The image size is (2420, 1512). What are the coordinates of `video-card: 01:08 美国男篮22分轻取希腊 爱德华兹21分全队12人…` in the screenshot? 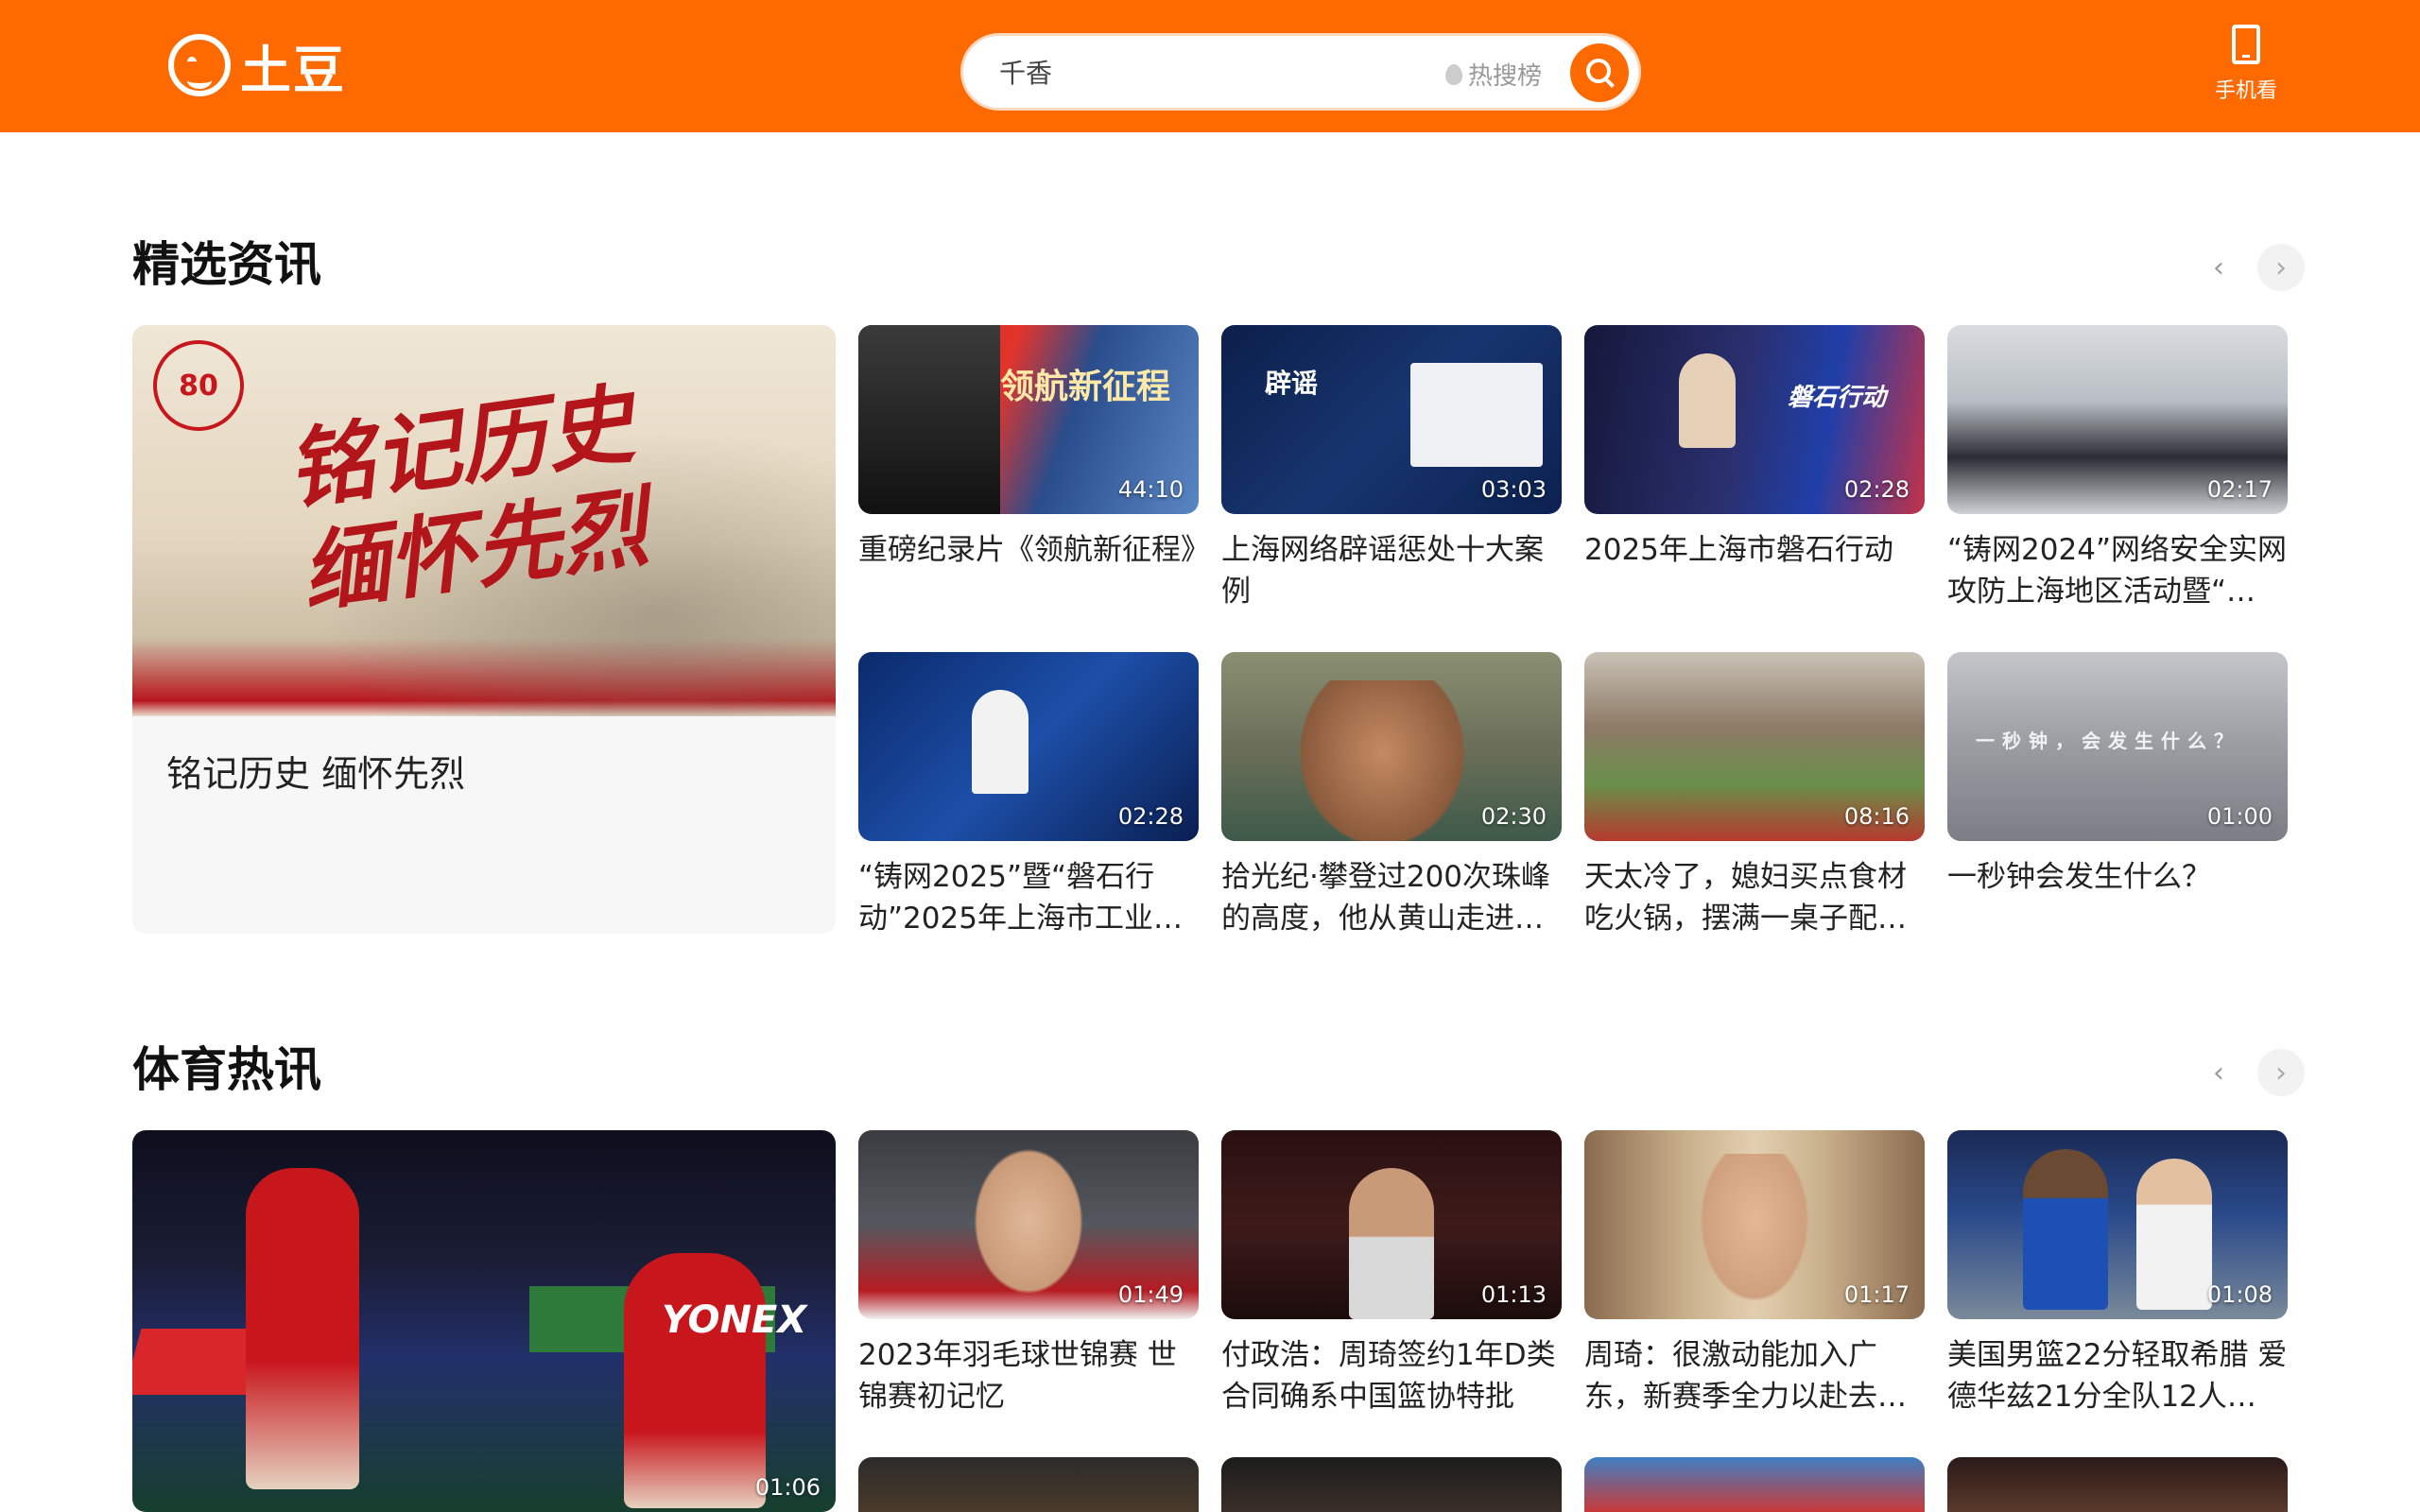 It's located at (2117, 1274).